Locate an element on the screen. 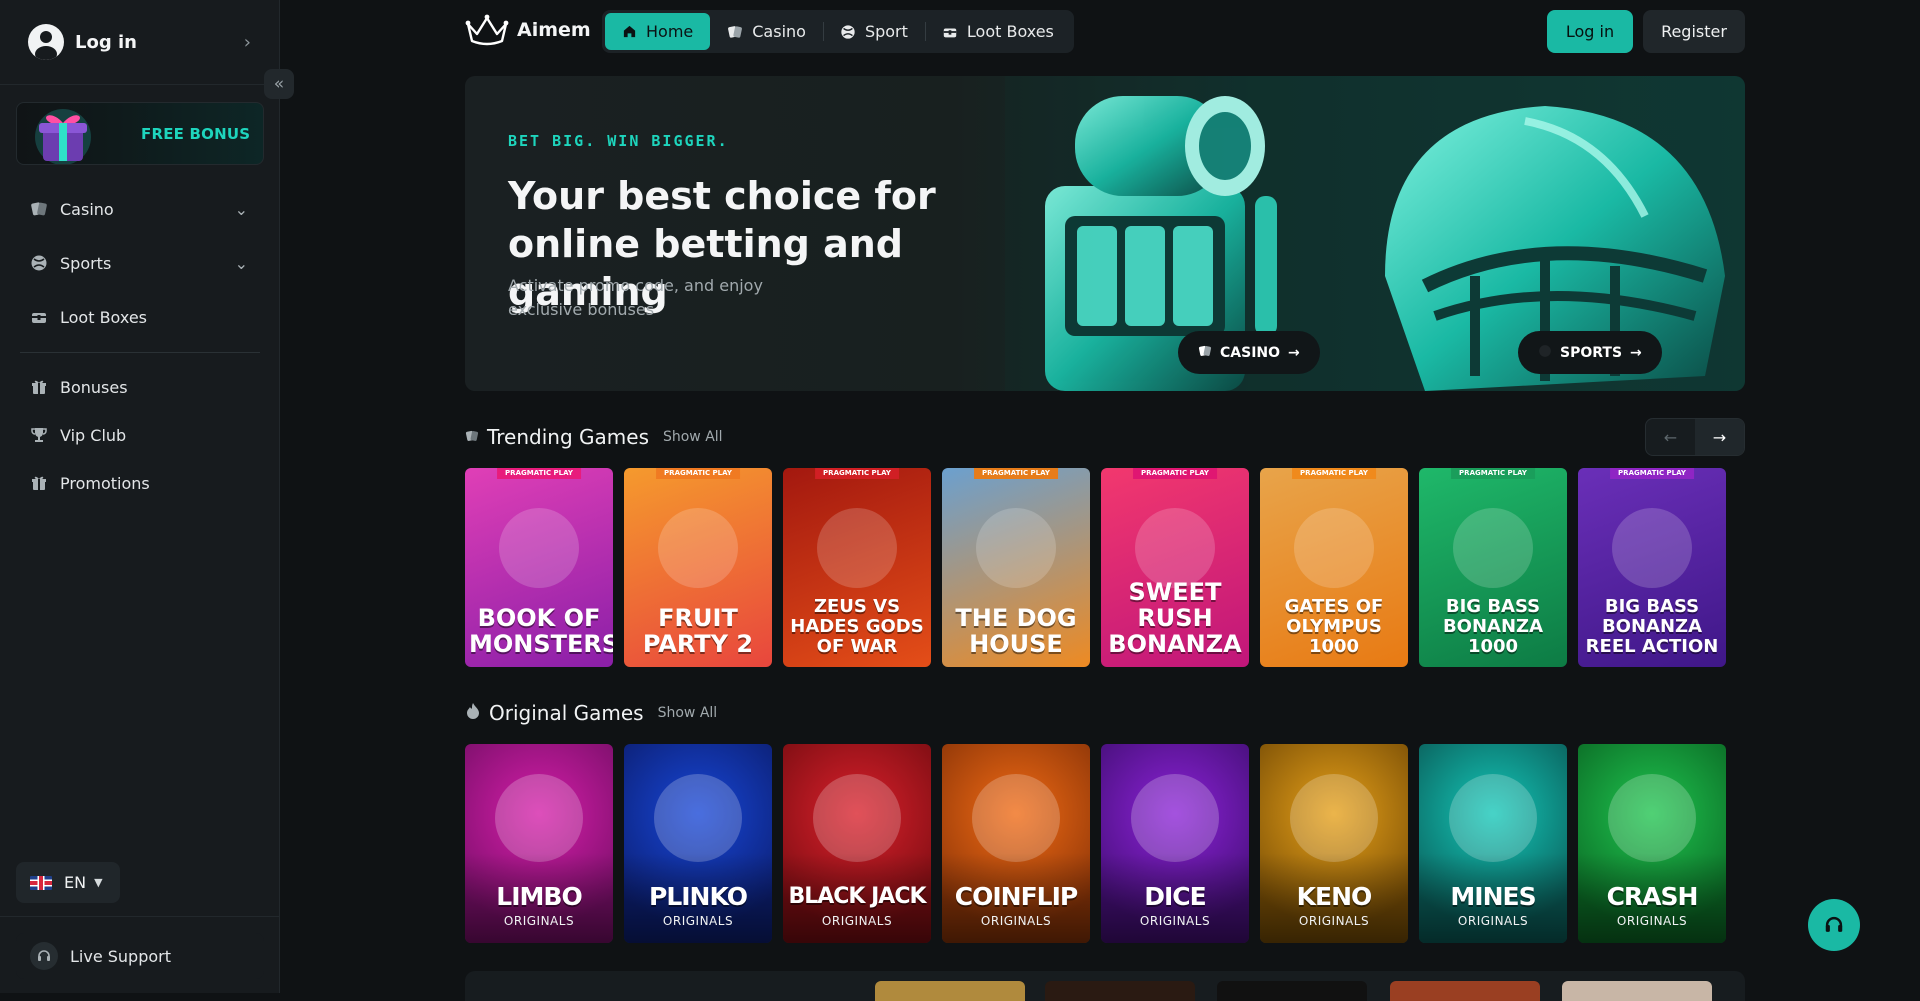  free-bonus-banner: FREE BONUS is located at coordinates (140, 133).